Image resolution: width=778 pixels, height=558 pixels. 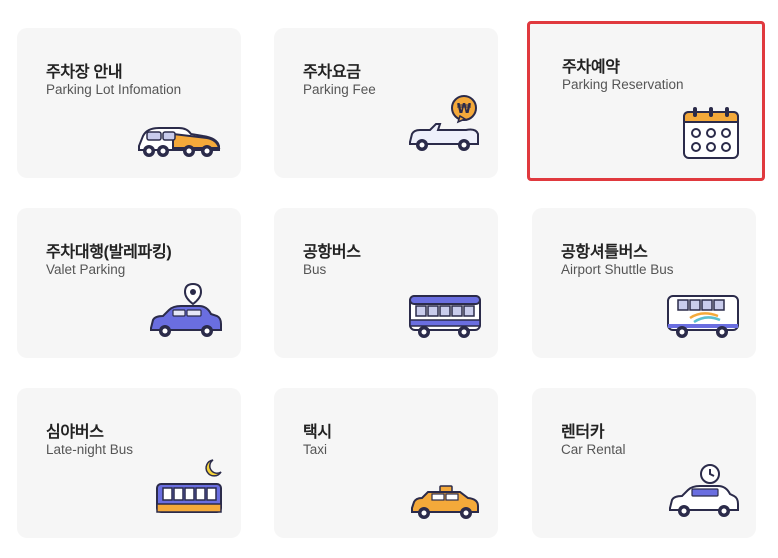 I want to click on card-subtitle: Parking Lot Infomation, so click(x=114, y=89).